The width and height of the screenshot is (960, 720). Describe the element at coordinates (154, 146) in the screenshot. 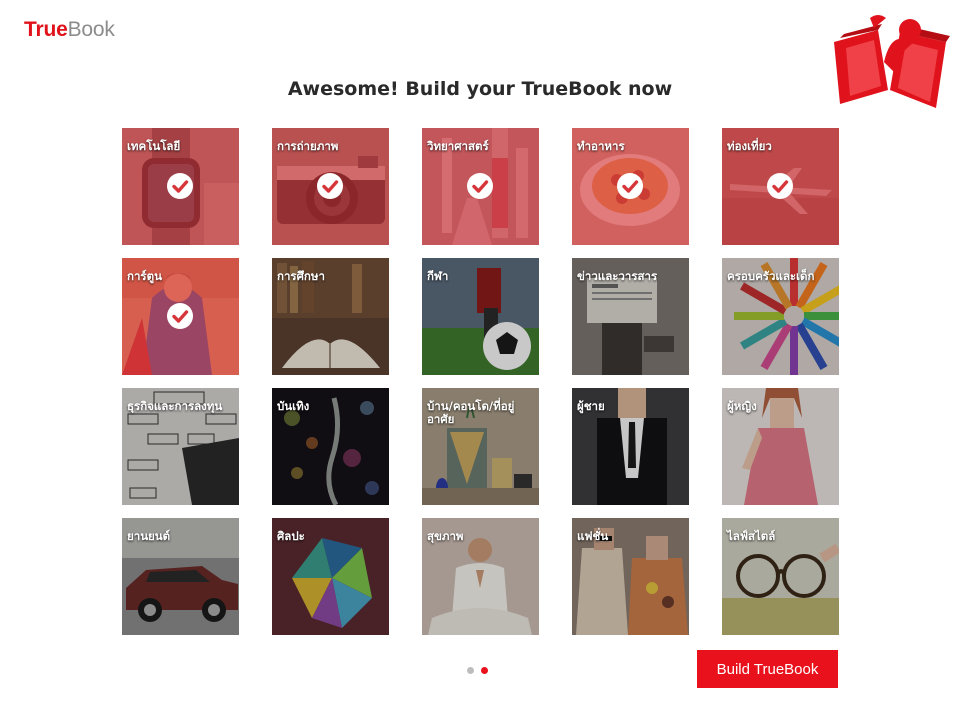

I see `category-label: เทคโนโลยี` at that location.